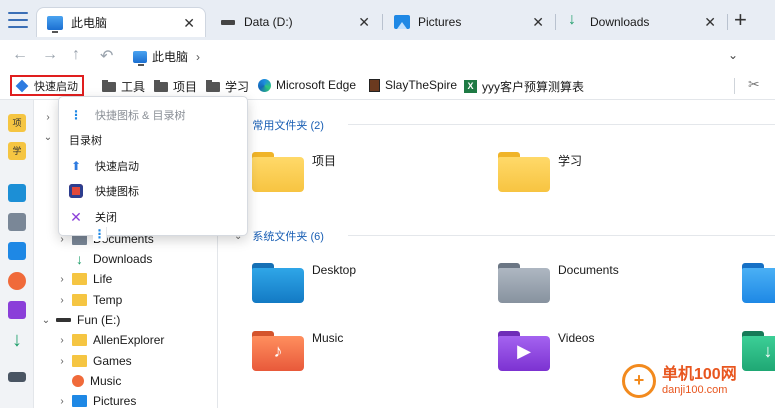 This screenshot has height=408, width=775. Describe the element at coordinates (17, 222) in the screenshot. I see `documents-icon` at that location.